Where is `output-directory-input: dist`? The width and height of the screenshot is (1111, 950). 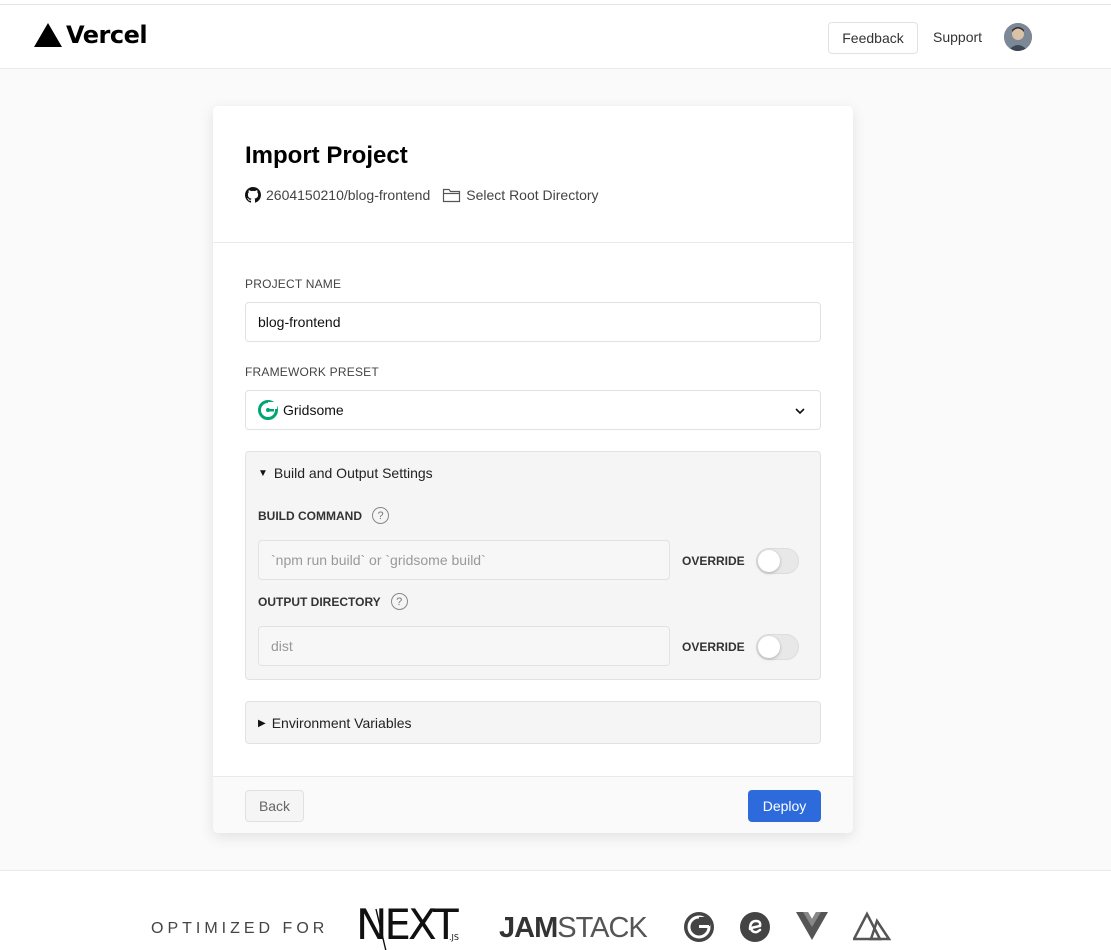
output-directory-input: dist is located at coordinates (464, 646).